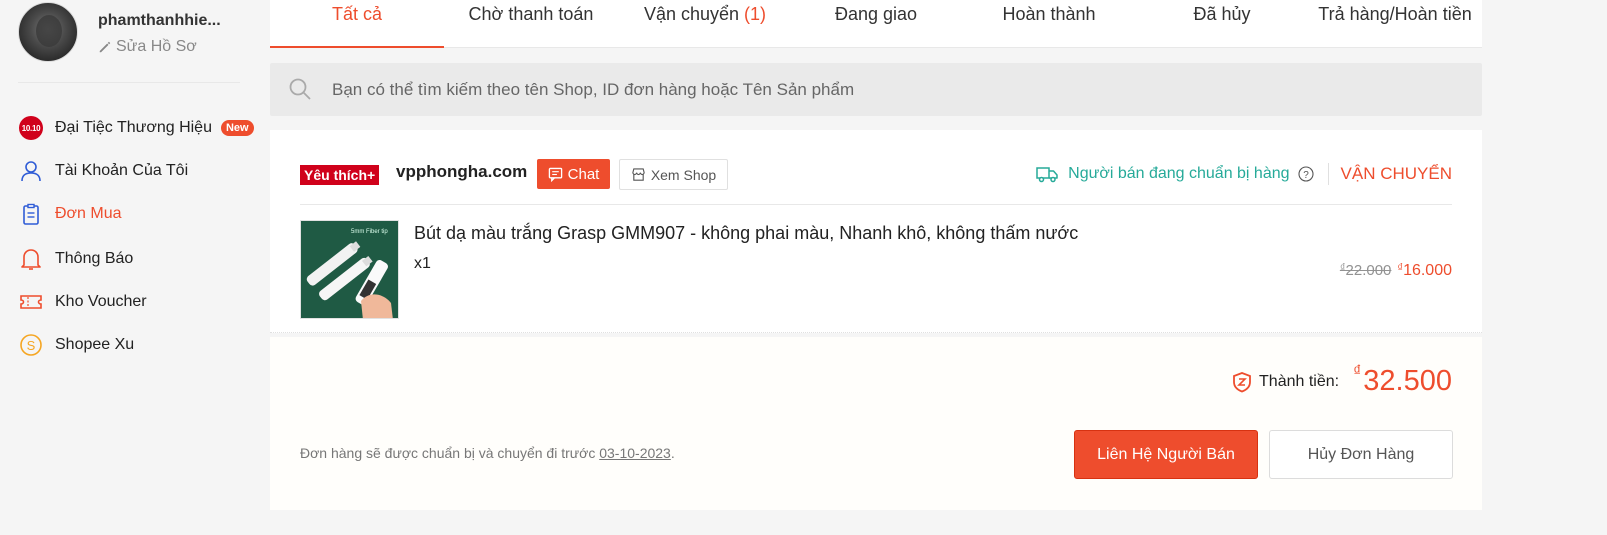 This screenshot has height=535, width=1607. Describe the element at coordinates (876, 204) in the screenshot. I see `card-divider` at that location.